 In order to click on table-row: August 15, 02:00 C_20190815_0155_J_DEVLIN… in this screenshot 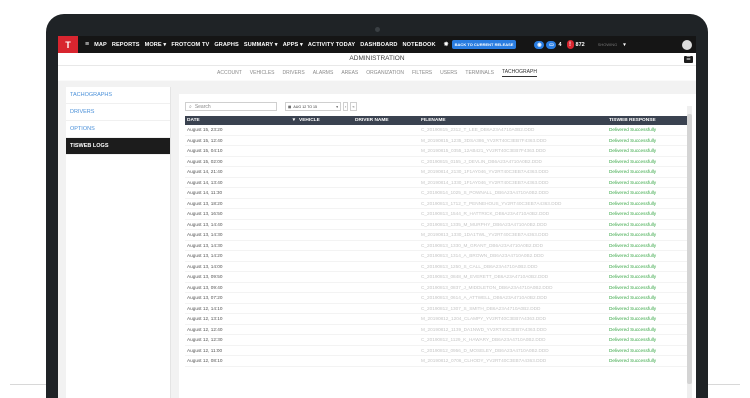, I will do `click(436, 161)`.